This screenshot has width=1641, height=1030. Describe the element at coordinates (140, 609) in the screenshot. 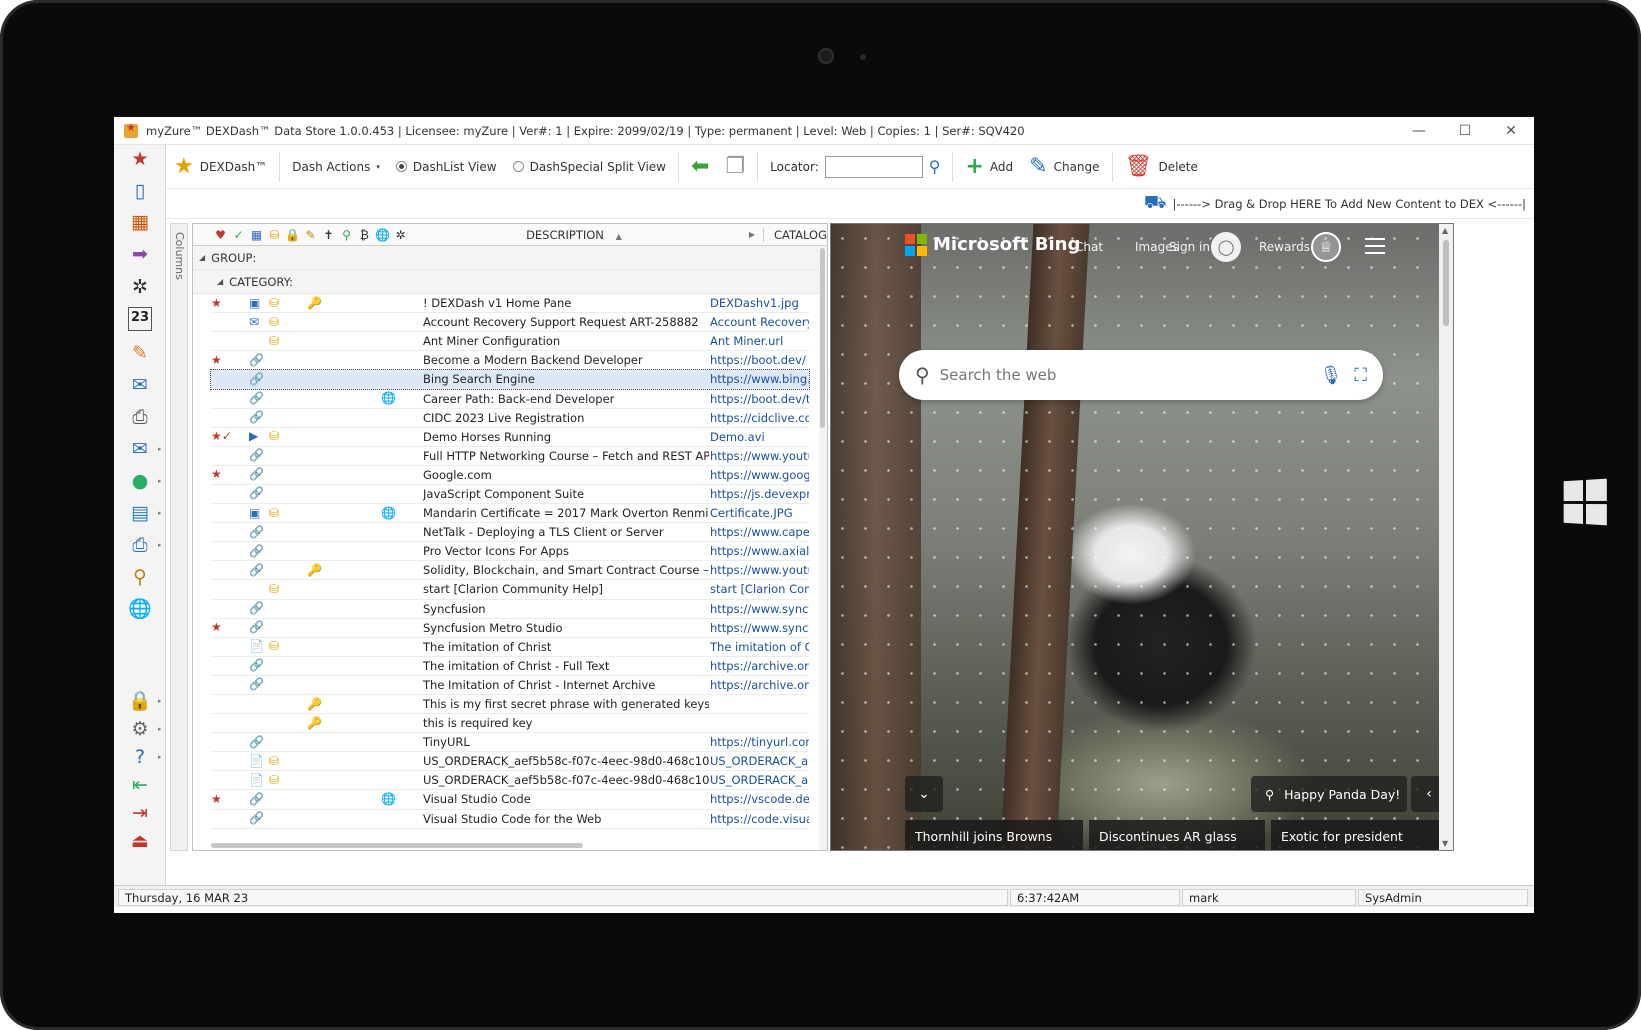

I see `globe-icon: 🌐` at that location.